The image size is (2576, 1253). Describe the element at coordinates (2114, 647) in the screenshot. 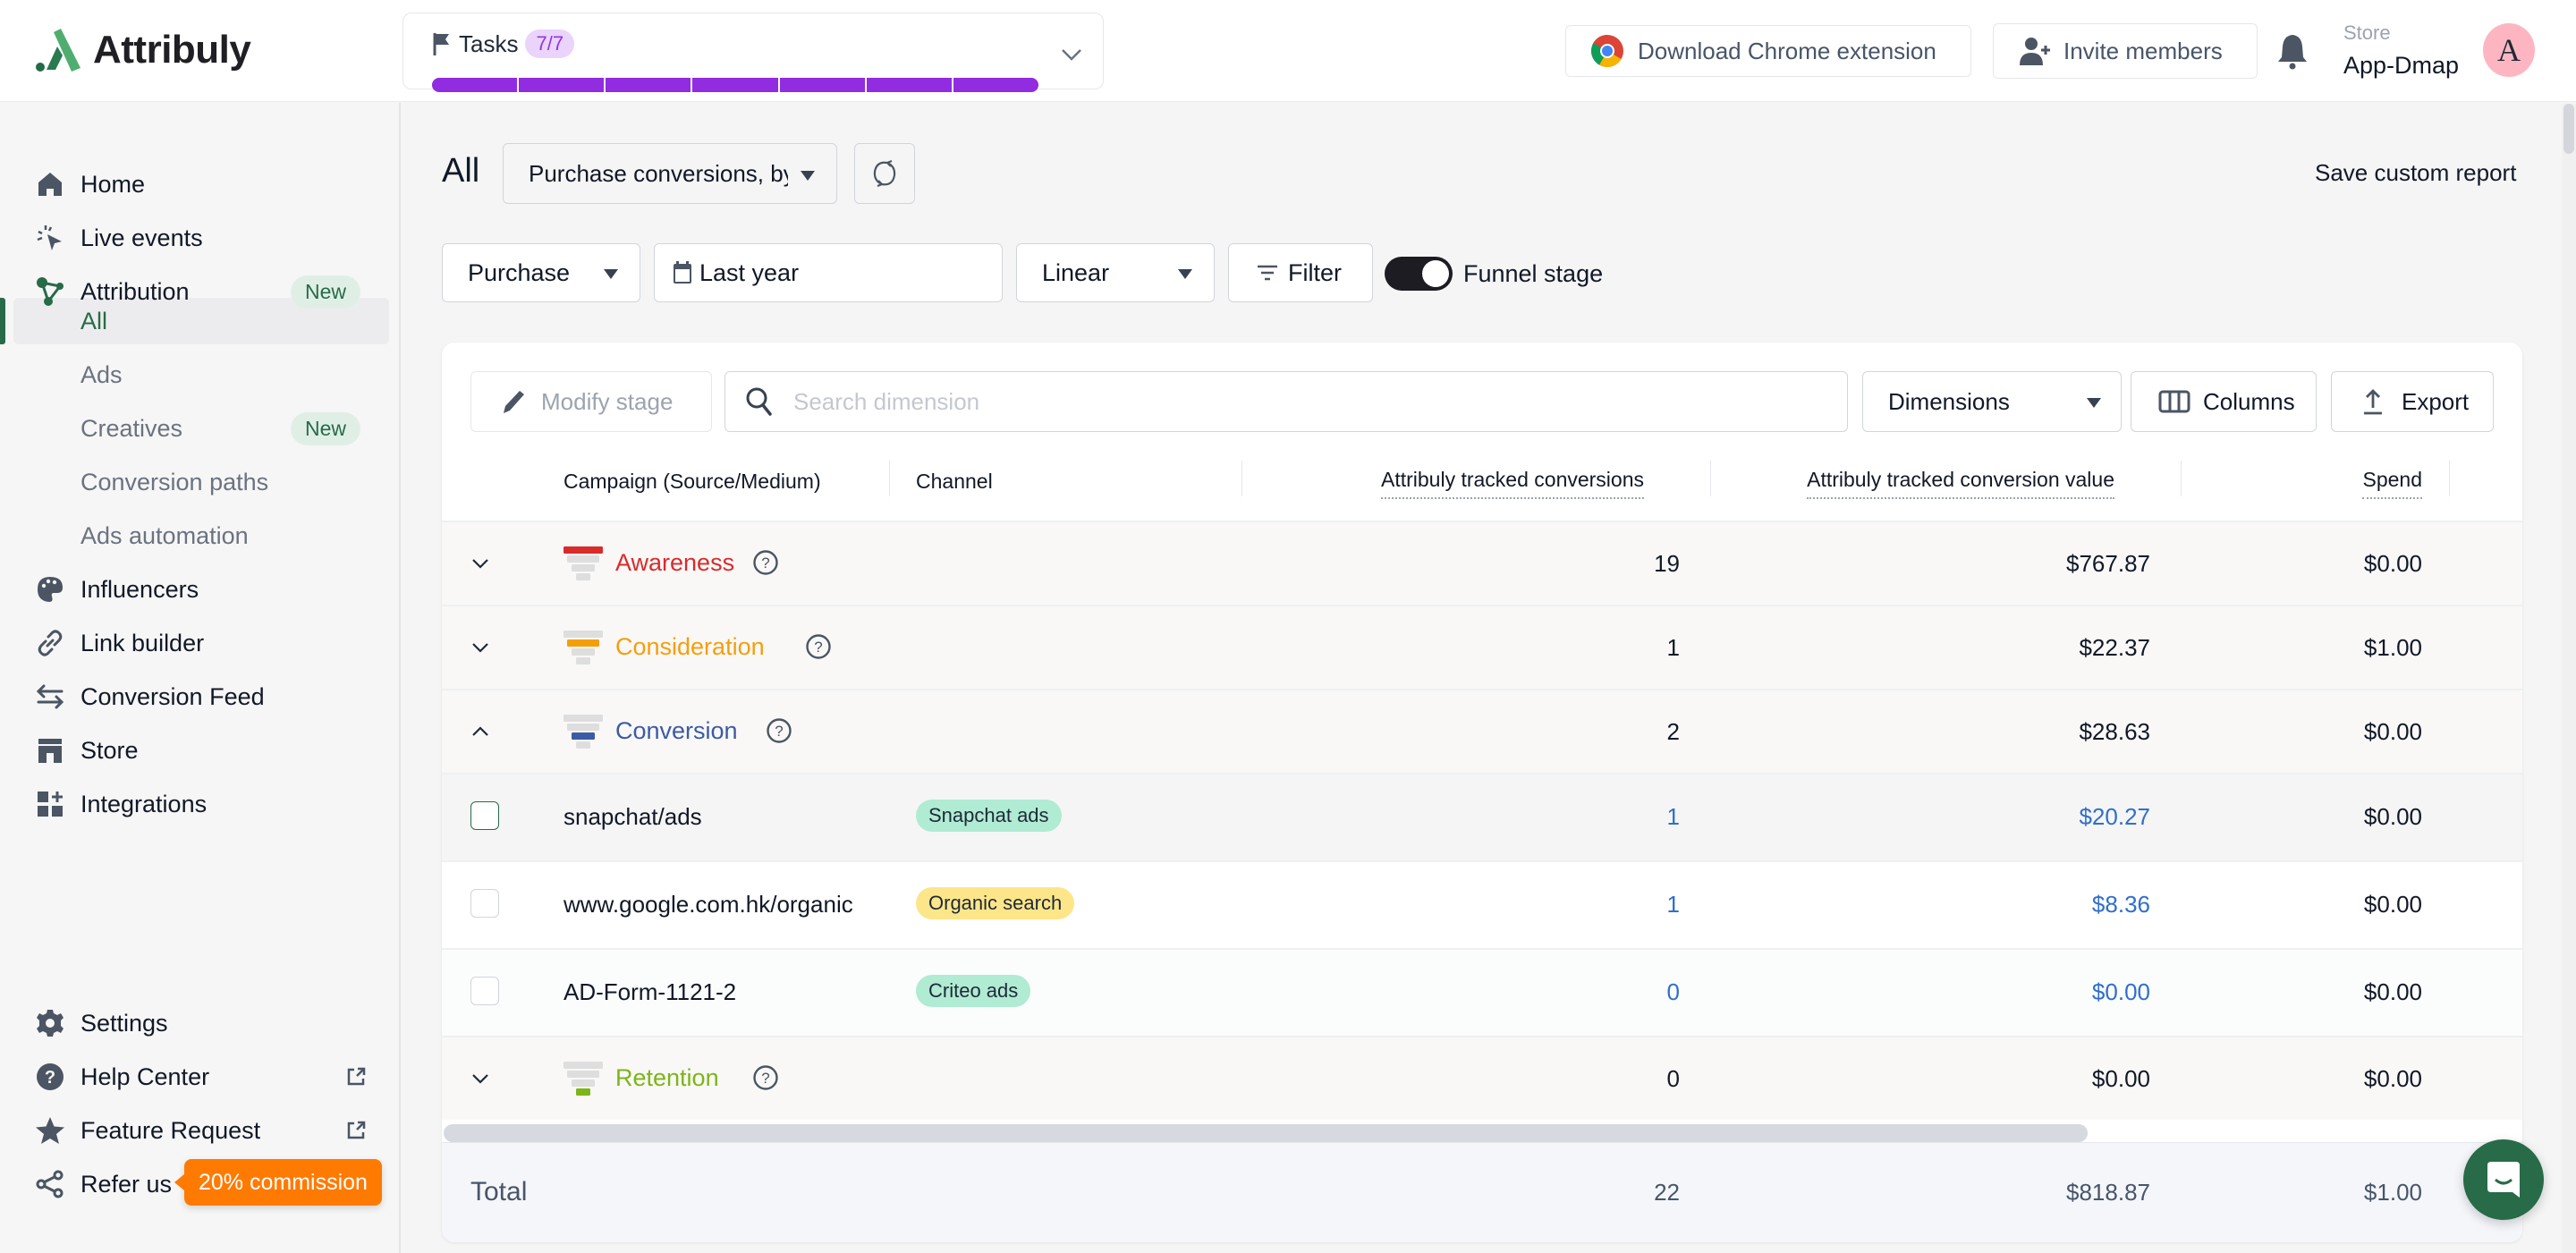

I see `conversion-value-cell: $22.37` at that location.